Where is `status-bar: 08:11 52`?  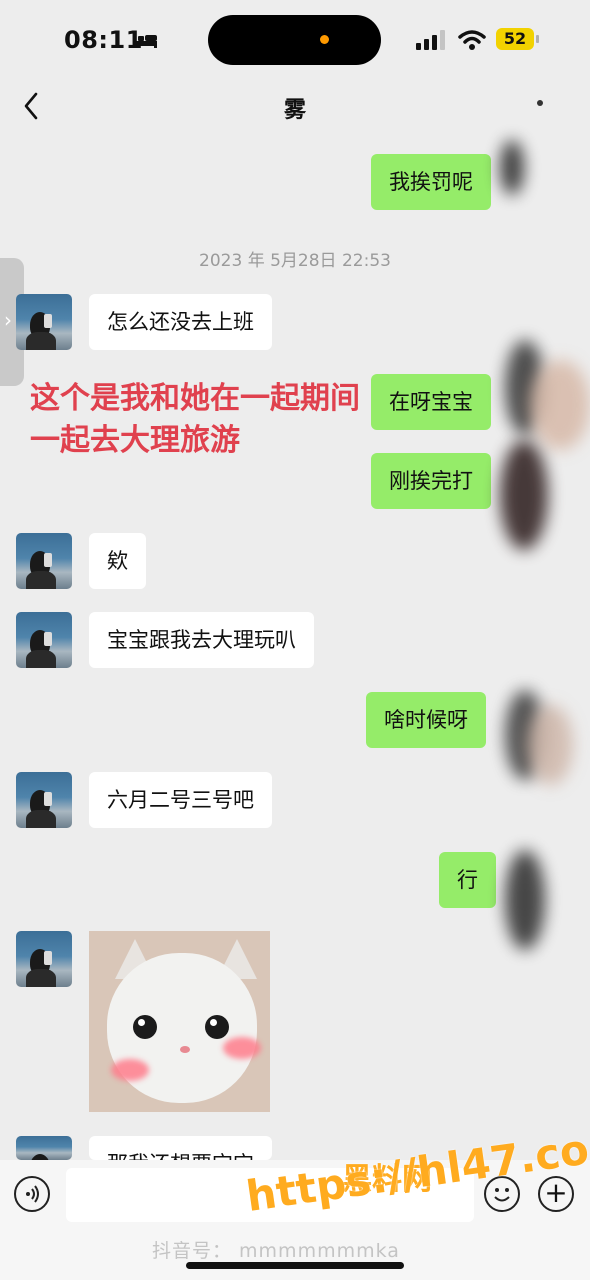
status-bar: 08:11 52 is located at coordinates (295, 40).